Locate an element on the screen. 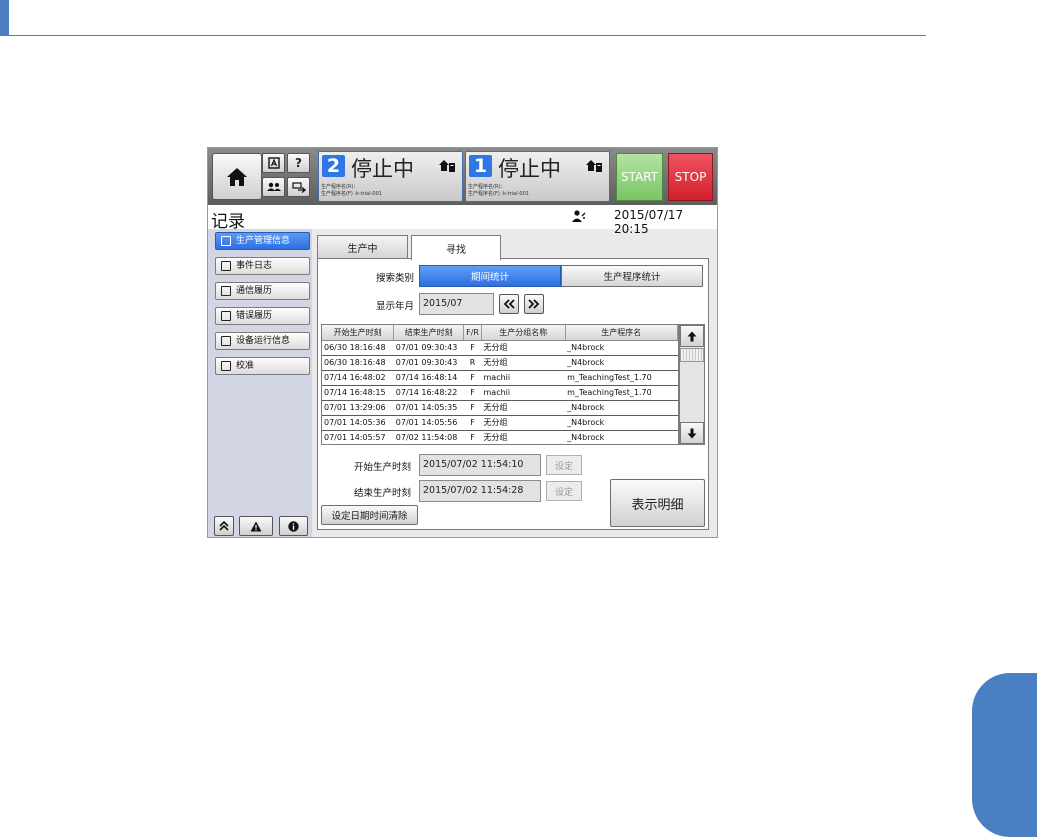 This screenshot has height=837, width=1037. cell-fr: R is located at coordinates (472, 363).